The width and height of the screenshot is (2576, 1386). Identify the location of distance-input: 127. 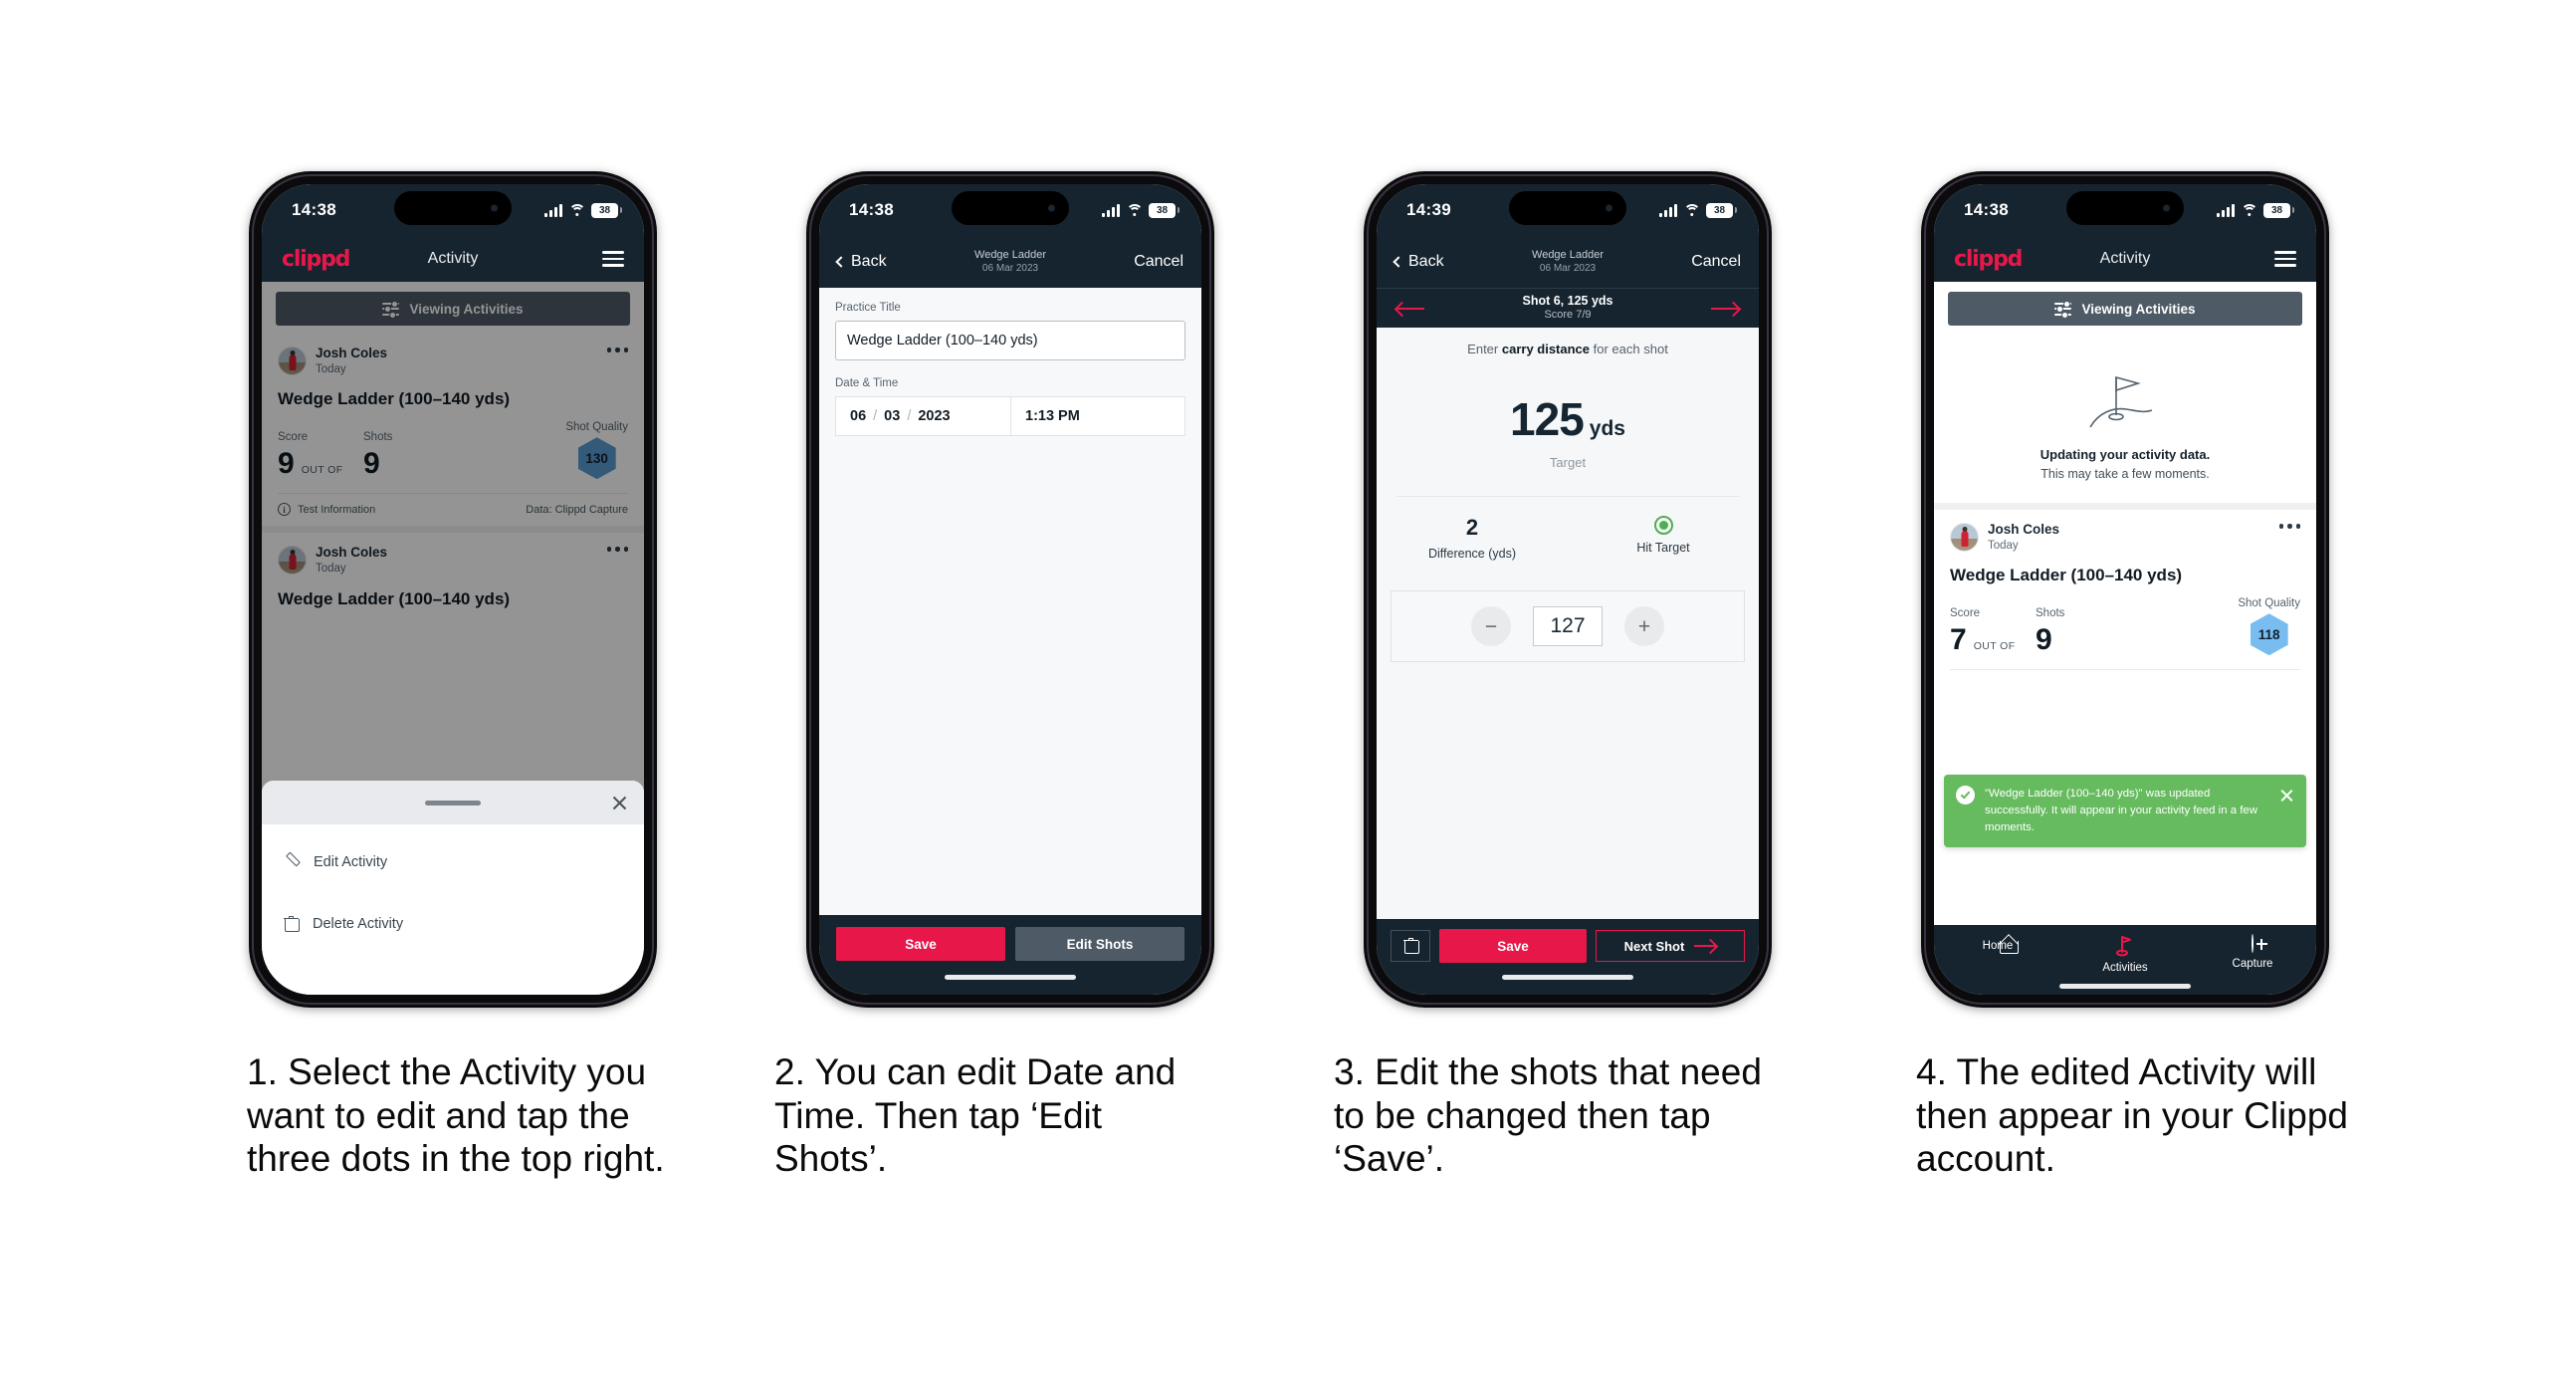
(1568, 626).